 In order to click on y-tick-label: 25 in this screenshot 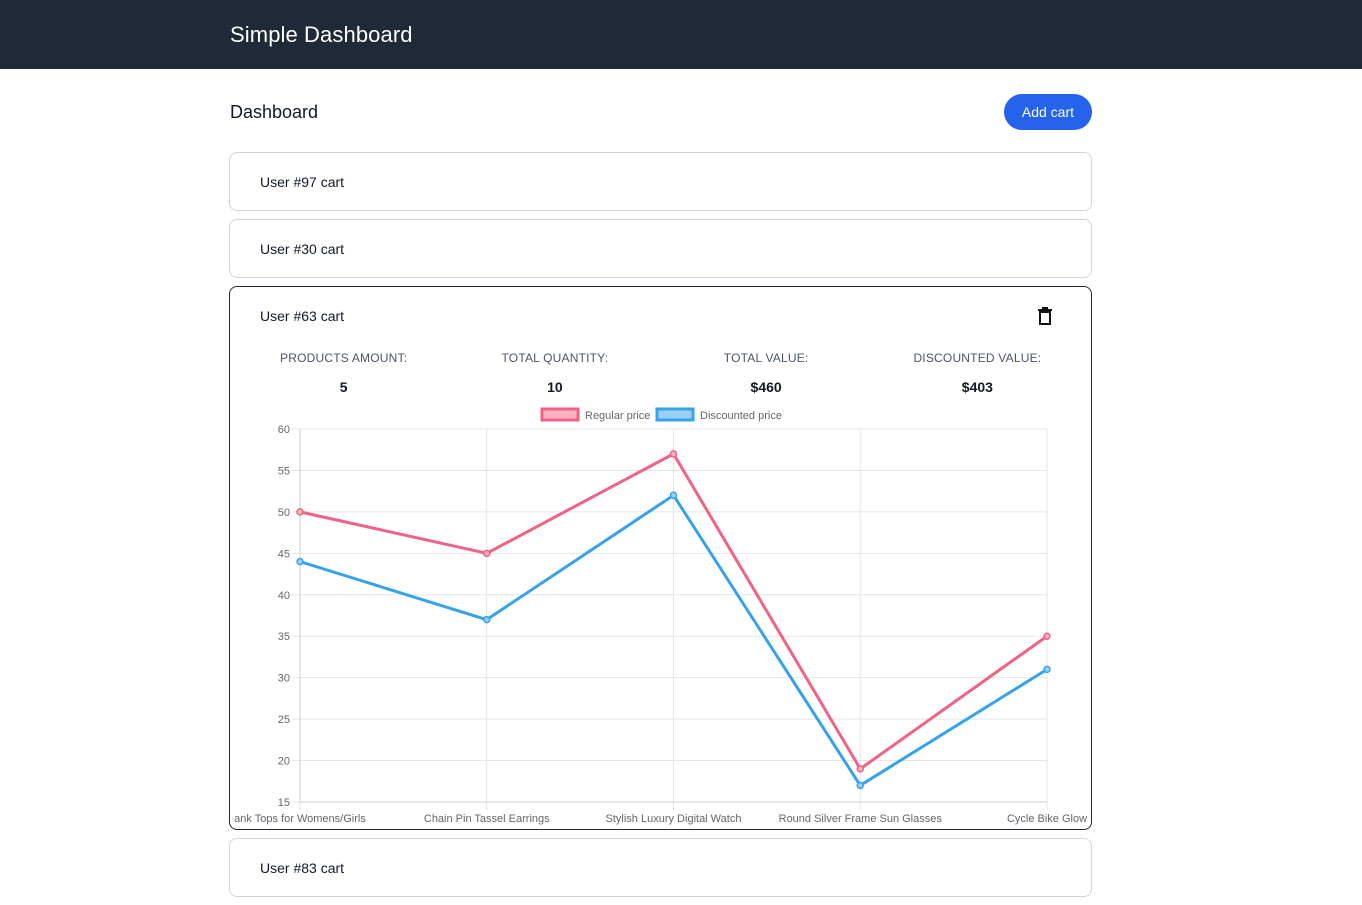, I will do `click(284, 720)`.